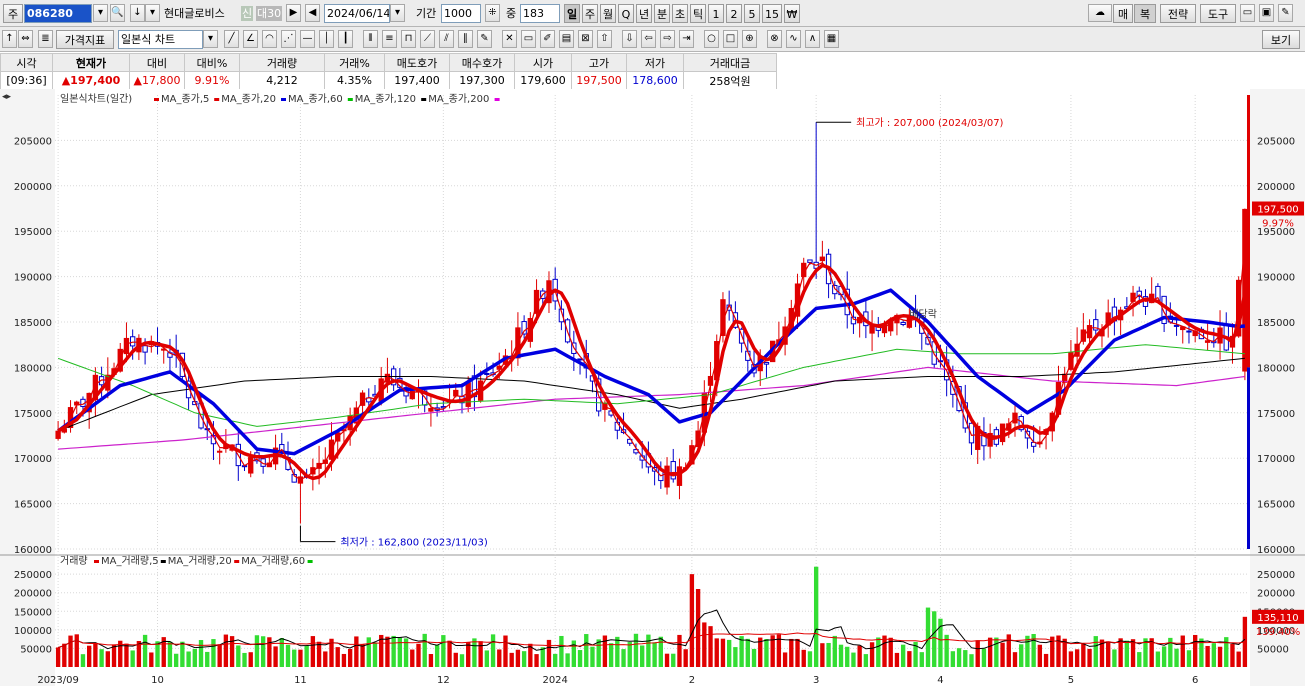 The height and width of the screenshot is (686, 1305). What do you see at coordinates (443, 680) in the screenshot?
I see `month-label: 12` at bounding box center [443, 680].